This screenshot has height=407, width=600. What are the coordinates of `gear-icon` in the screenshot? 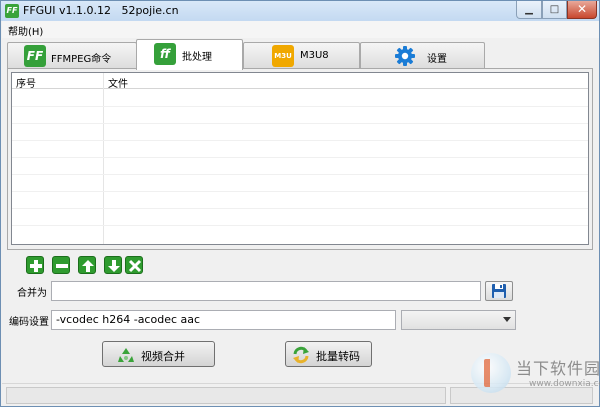 It's located at (405, 56).